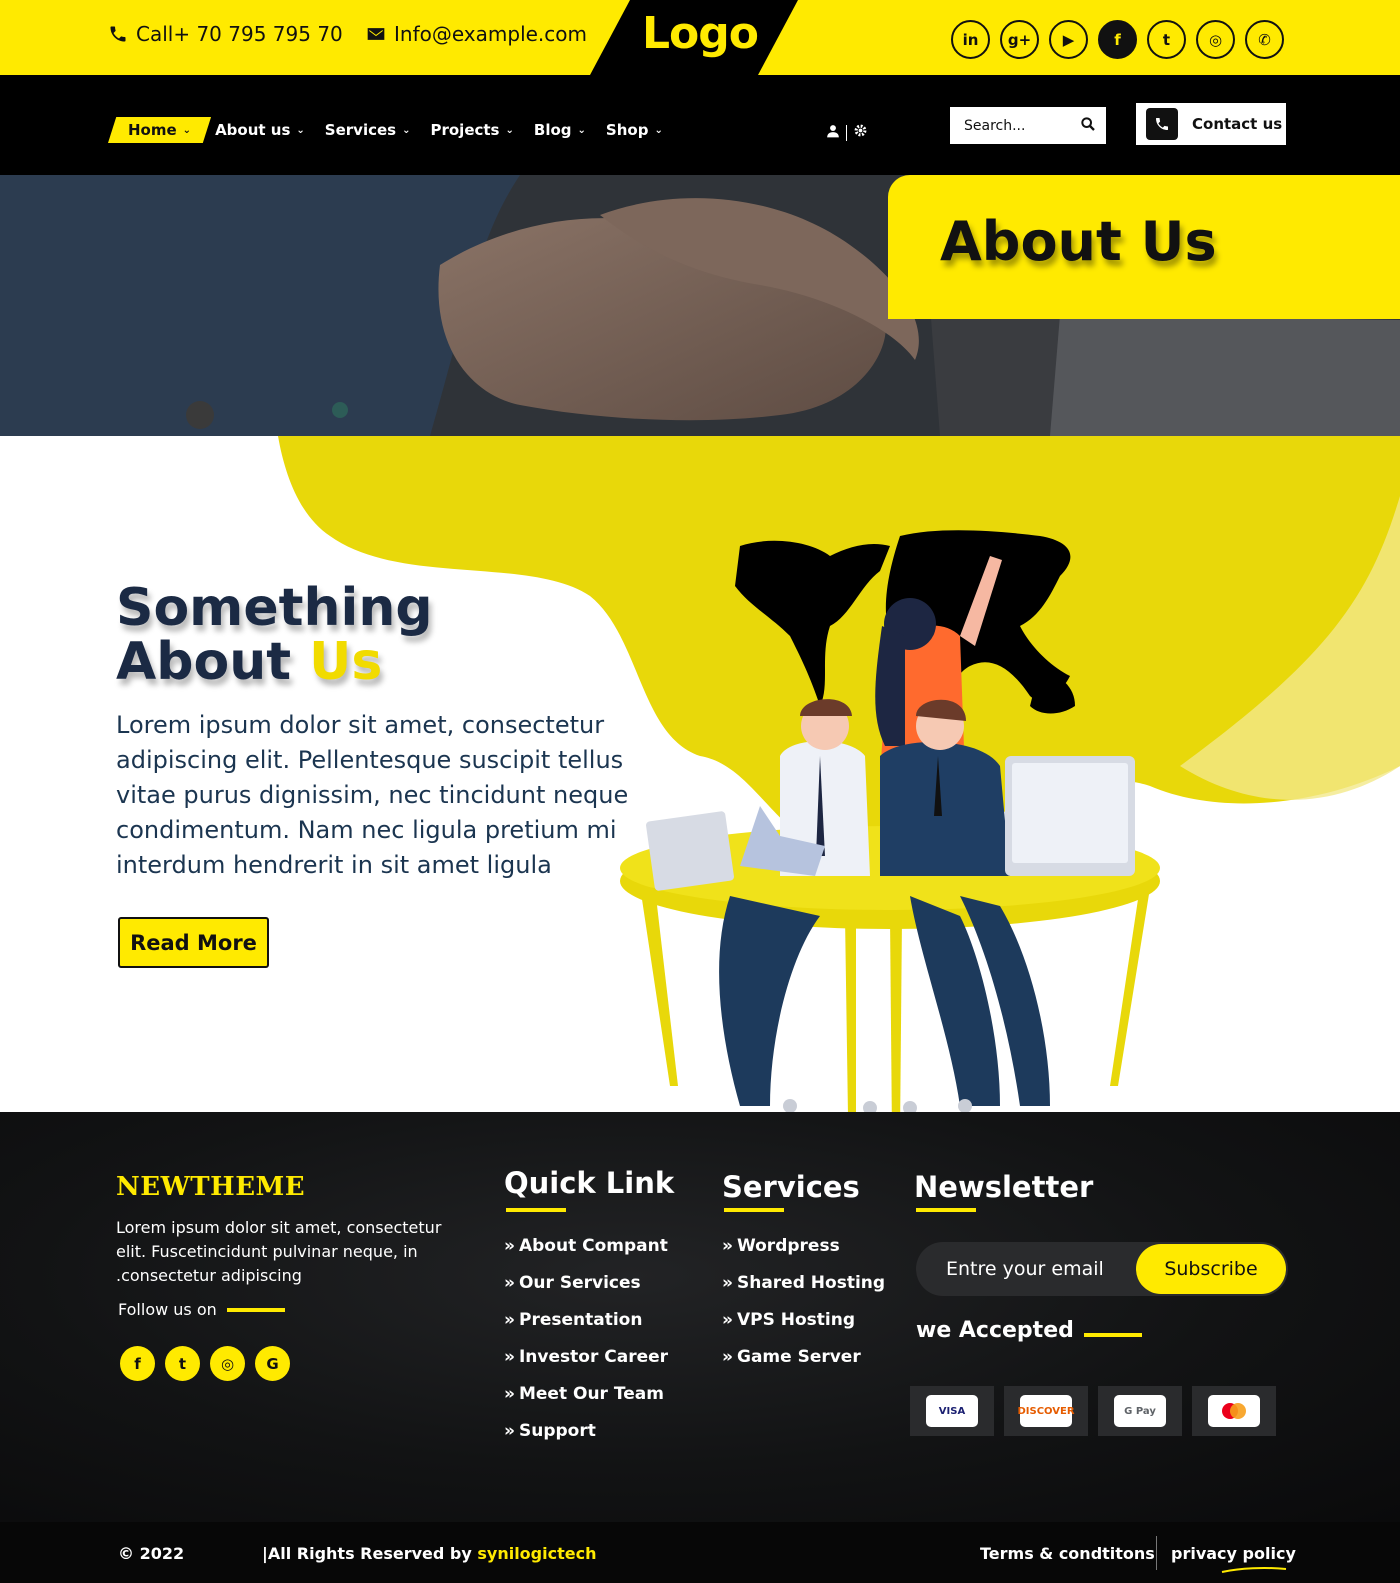 This screenshot has width=1400, height=1583. I want to click on footer-social-links: f t ◎ G, so click(205, 1363).